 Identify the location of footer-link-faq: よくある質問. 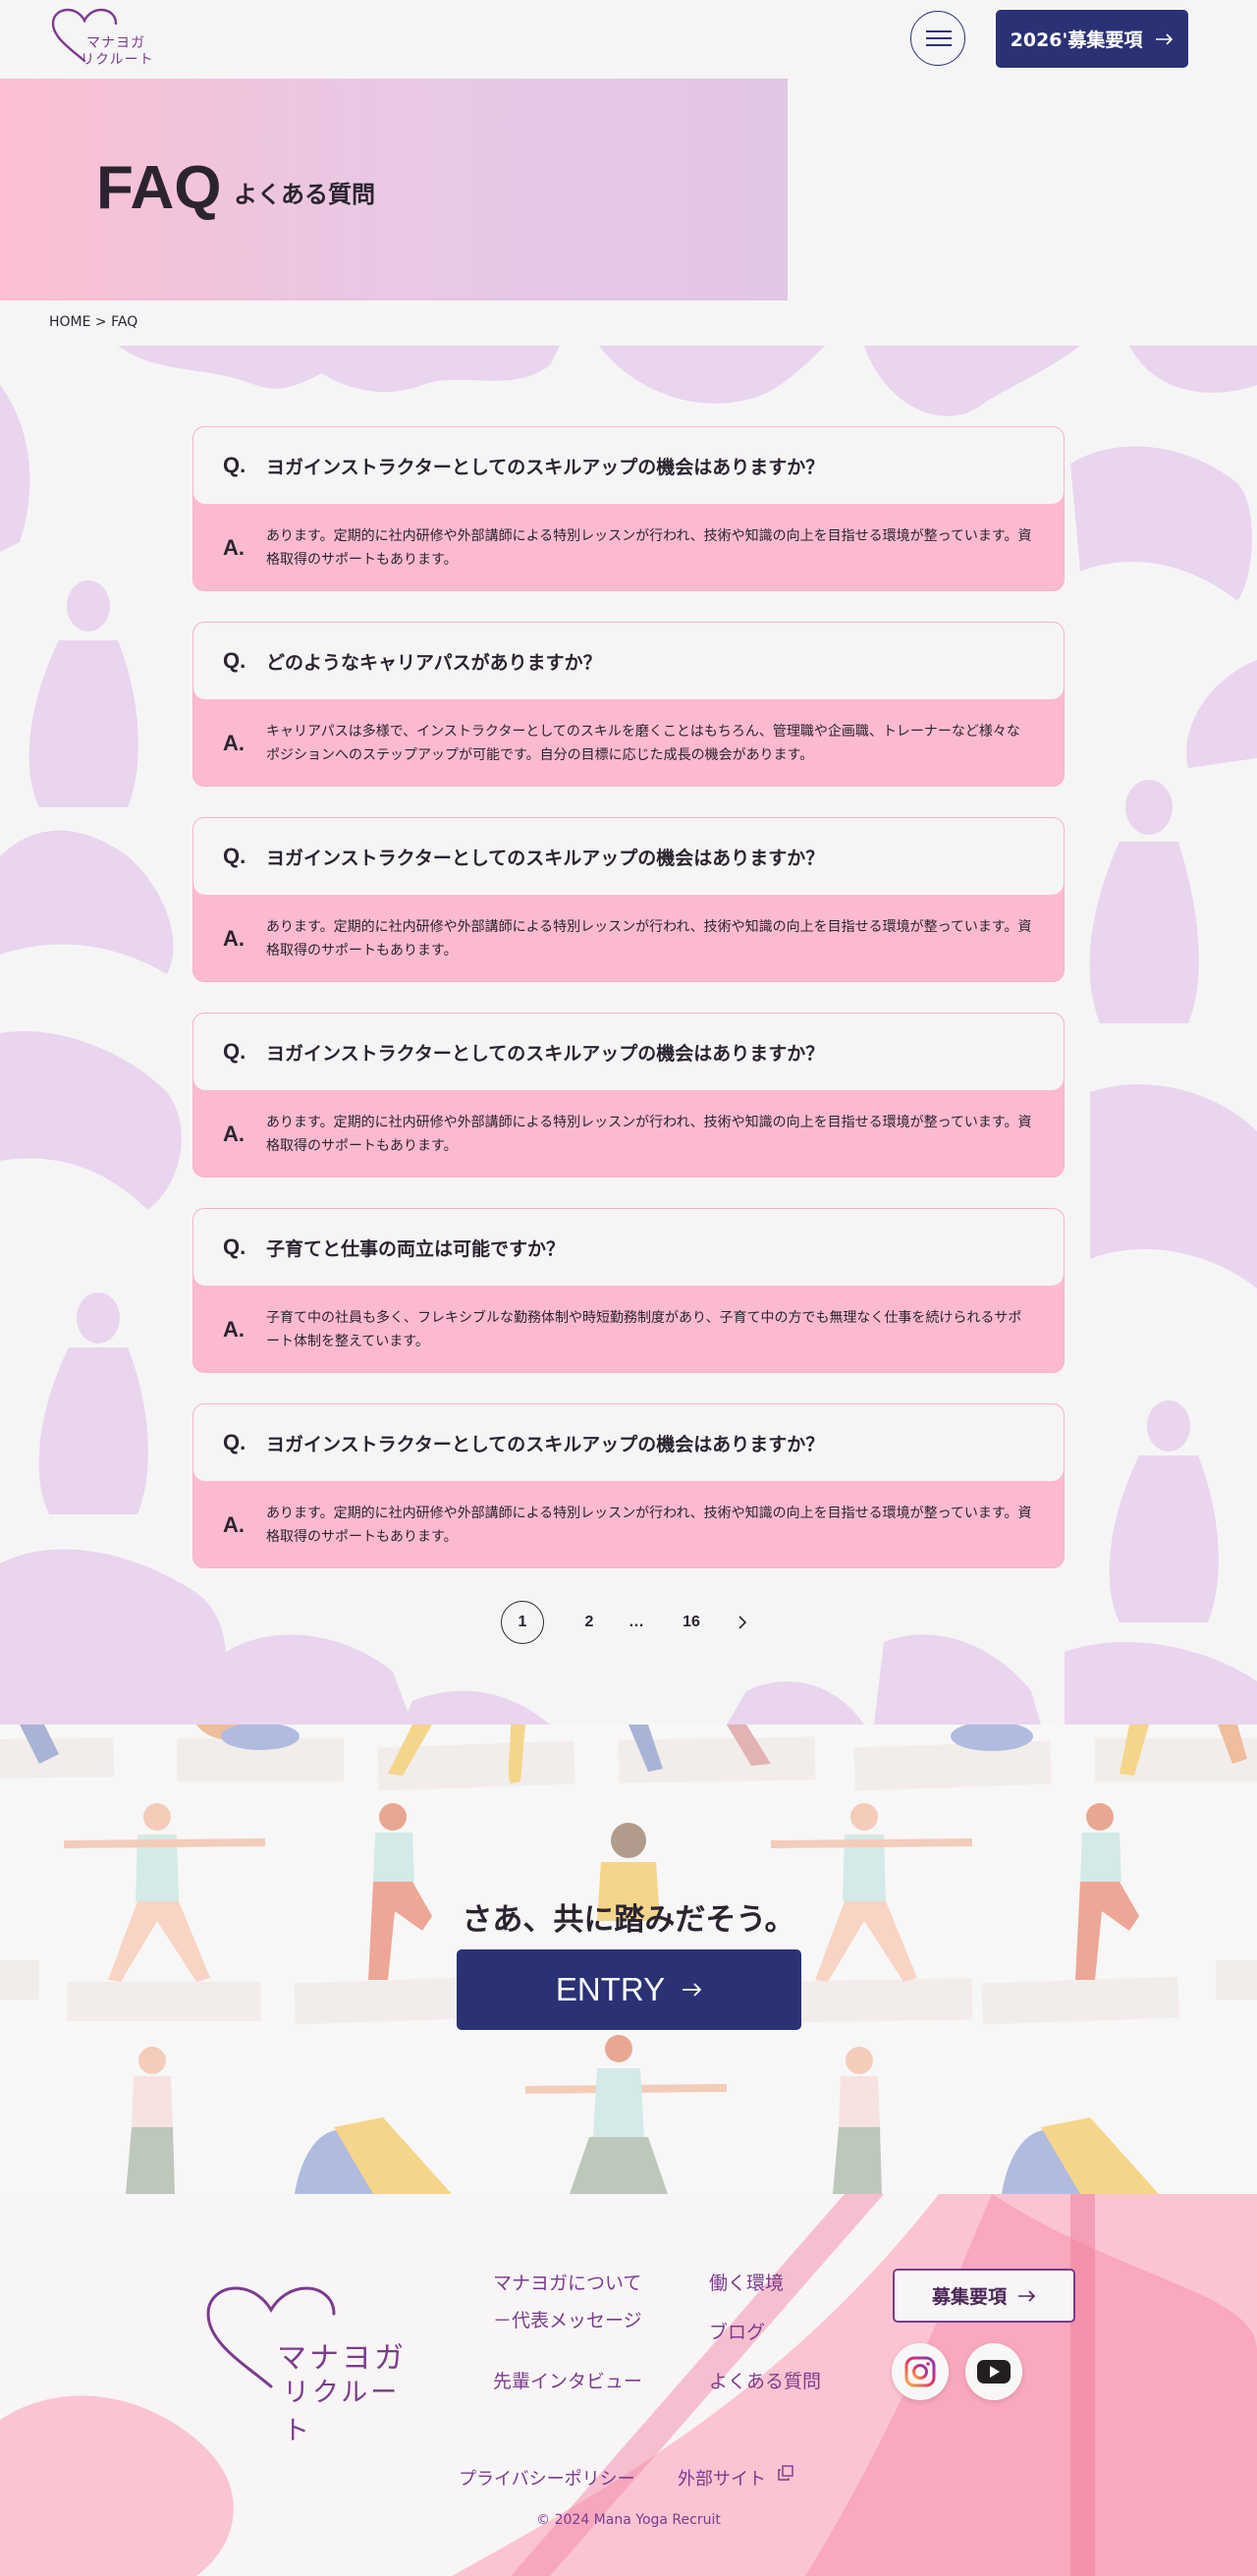
(765, 2380).